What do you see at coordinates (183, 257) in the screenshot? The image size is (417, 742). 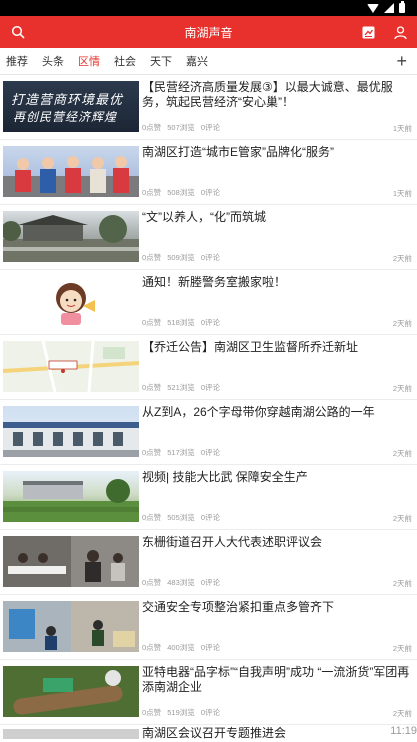 I see `news-meta: 0点赞 509浏览 0评论` at bounding box center [183, 257].